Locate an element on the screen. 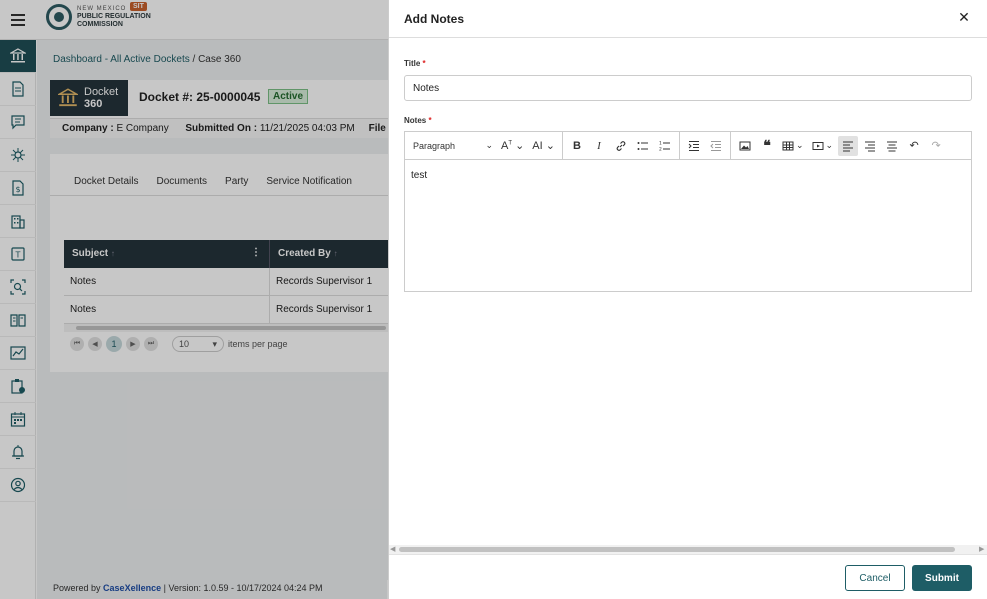 The width and height of the screenshot is (987, 599). align-left-button is located at coordinates (848, 145).